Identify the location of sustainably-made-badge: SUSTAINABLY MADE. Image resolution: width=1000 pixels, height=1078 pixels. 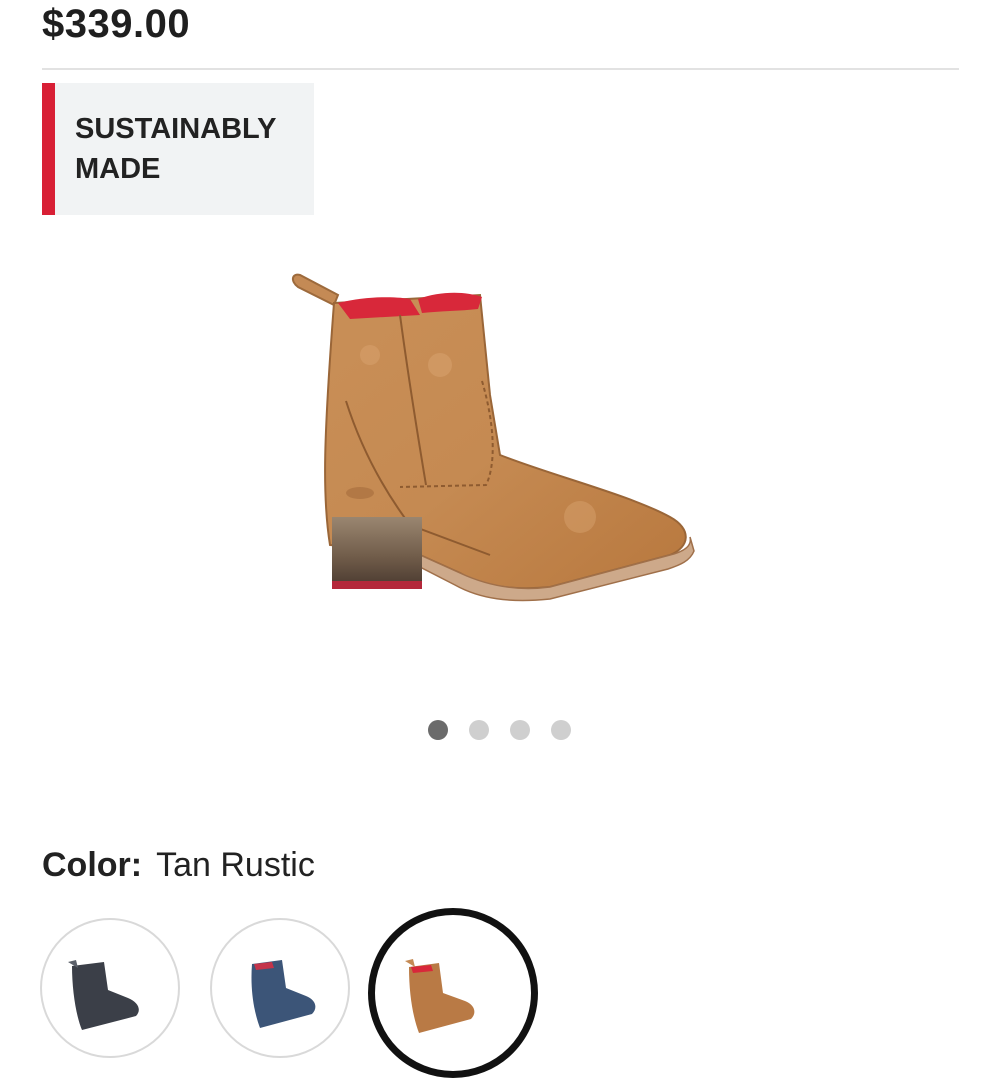
(178, 149).